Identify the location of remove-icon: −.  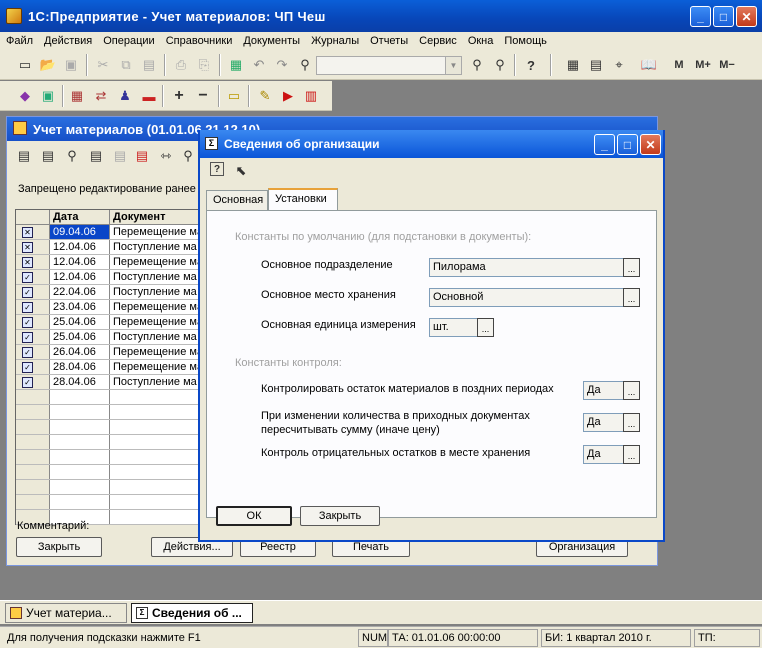
(203, 96).